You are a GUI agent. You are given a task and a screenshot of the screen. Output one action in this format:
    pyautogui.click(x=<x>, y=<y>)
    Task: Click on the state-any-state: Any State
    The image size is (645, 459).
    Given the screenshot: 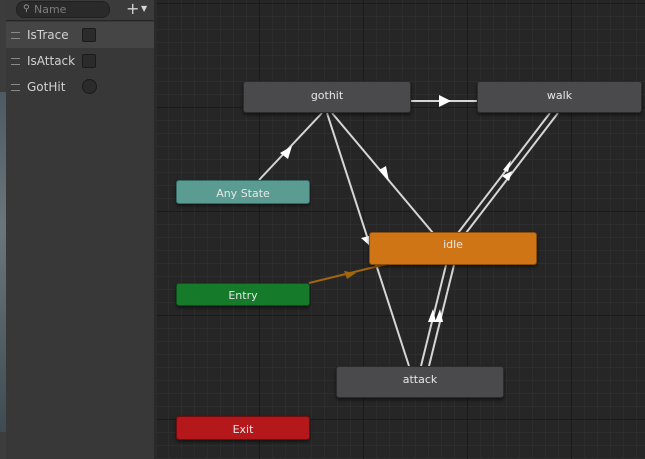 What is the action you would take?
    pyautogui.click(x=243, y=192)
    